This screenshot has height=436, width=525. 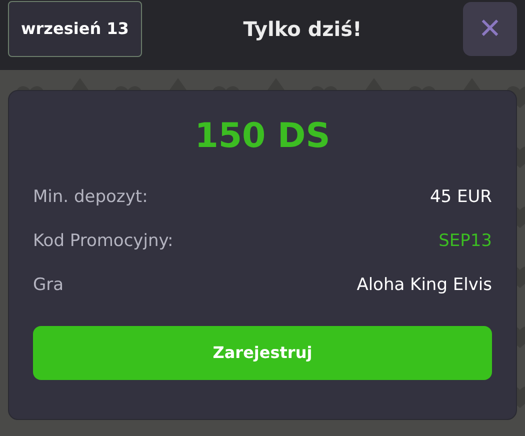 What do you see at coordinates (489, 29) in the screenshot?
I see `close-button: ✕` at bounding box center [489, 29].